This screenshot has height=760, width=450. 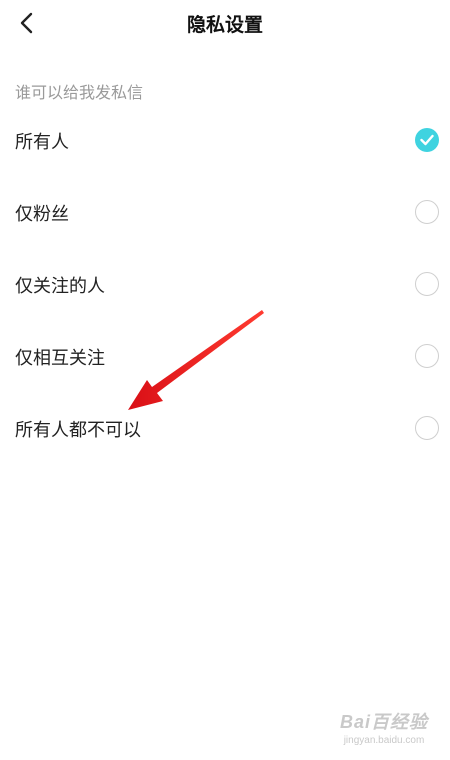 I want to click on option-label: 所有人都不可以, so click(x=78, y=430).